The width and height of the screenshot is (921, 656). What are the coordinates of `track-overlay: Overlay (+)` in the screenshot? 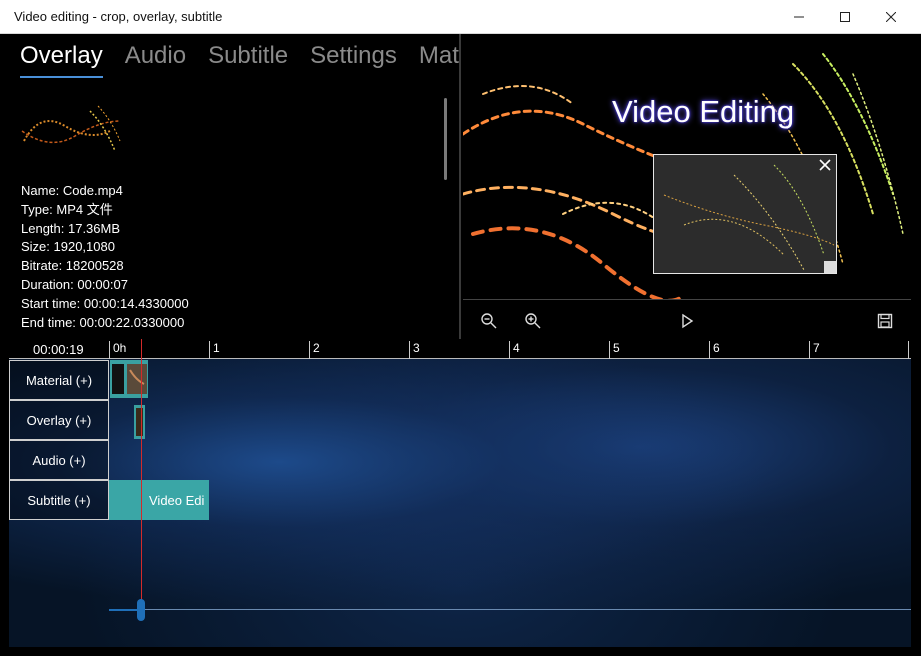 It's located at (59, 420).